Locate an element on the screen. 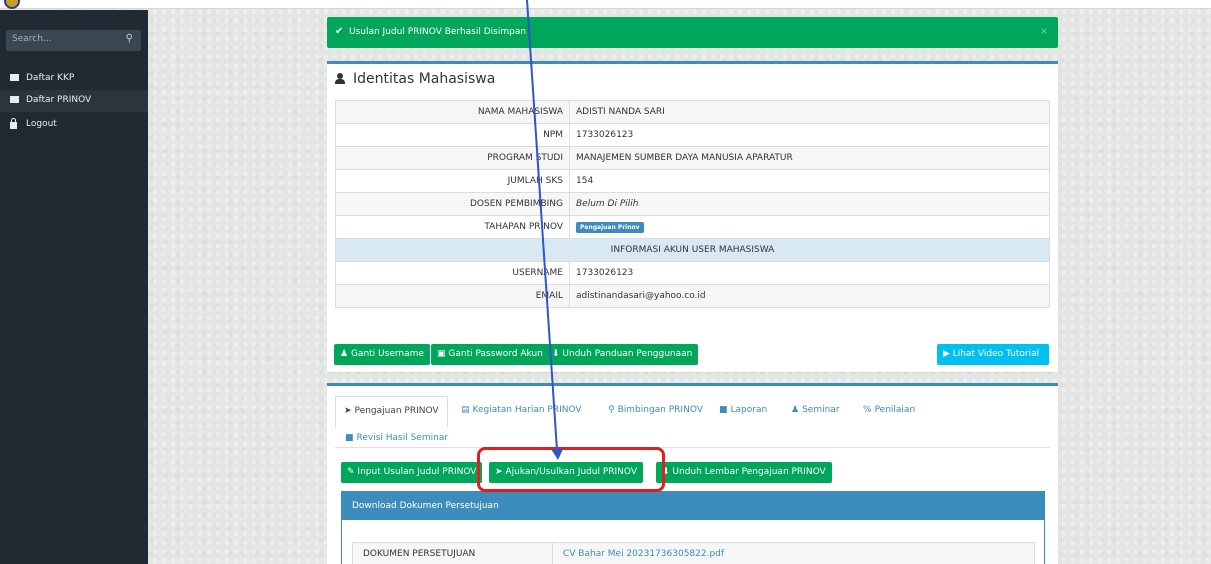 This screenshot has width=1211, height=564. arrow-shaft is located at coordinates (542, 225).